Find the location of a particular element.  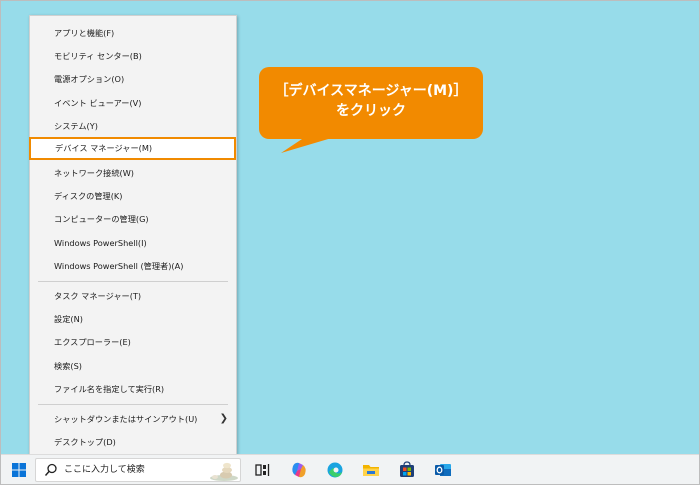

callout-line-1: ［デバイスマネージャー(M)］ is located at coordinates (371, 91).